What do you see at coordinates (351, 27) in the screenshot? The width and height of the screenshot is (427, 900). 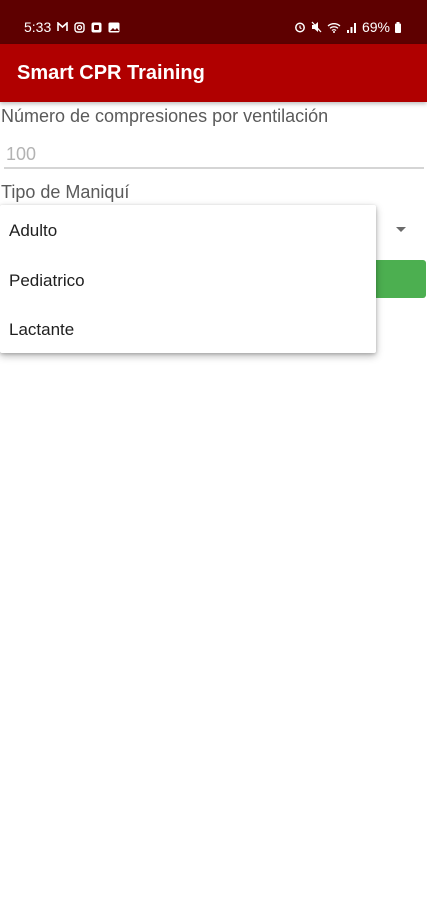 I see `signal-icon` at bounding box center [351, 27].